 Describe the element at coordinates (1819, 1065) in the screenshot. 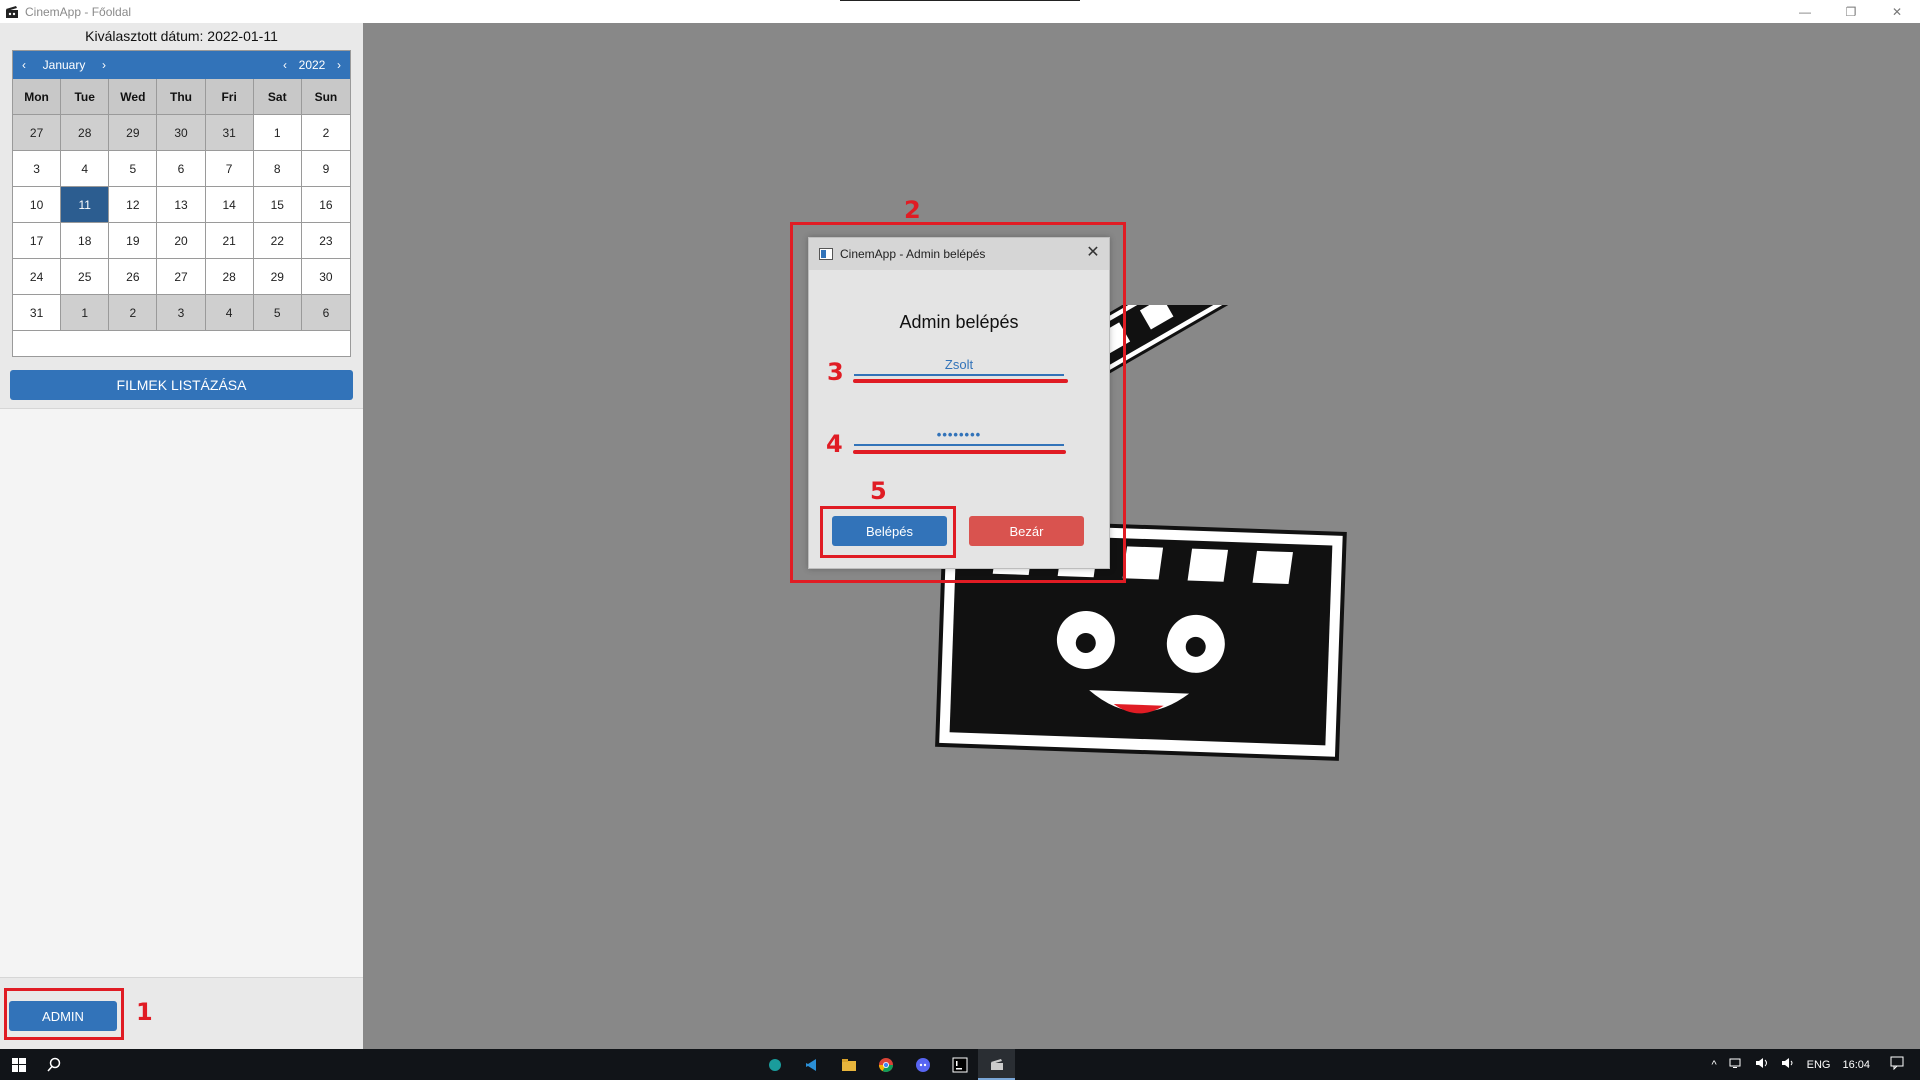

I see `language-indicator: ENG` at that location.